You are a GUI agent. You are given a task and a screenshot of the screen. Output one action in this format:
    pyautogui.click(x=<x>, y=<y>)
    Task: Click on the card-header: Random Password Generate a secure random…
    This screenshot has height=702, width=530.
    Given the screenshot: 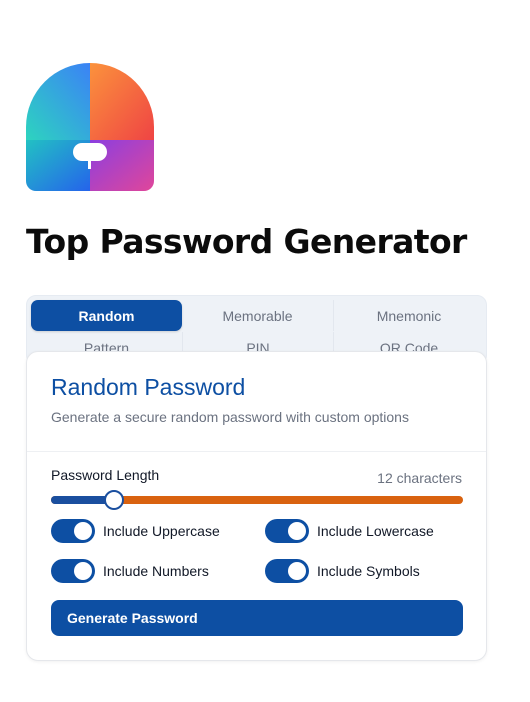 What is the action you would take?
    pyautogui.click(x=256, y=402)
    